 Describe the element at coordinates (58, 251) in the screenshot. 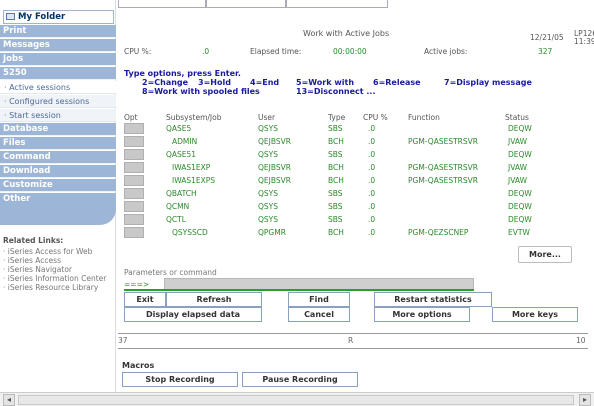

I see `related-link-access-web: · iSeries Access for Web` at that location.